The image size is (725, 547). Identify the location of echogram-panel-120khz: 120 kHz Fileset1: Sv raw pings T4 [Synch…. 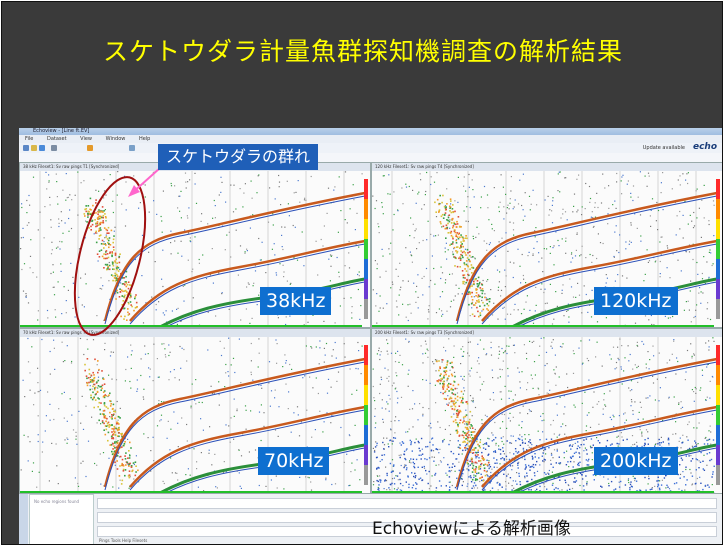
(546, 245).